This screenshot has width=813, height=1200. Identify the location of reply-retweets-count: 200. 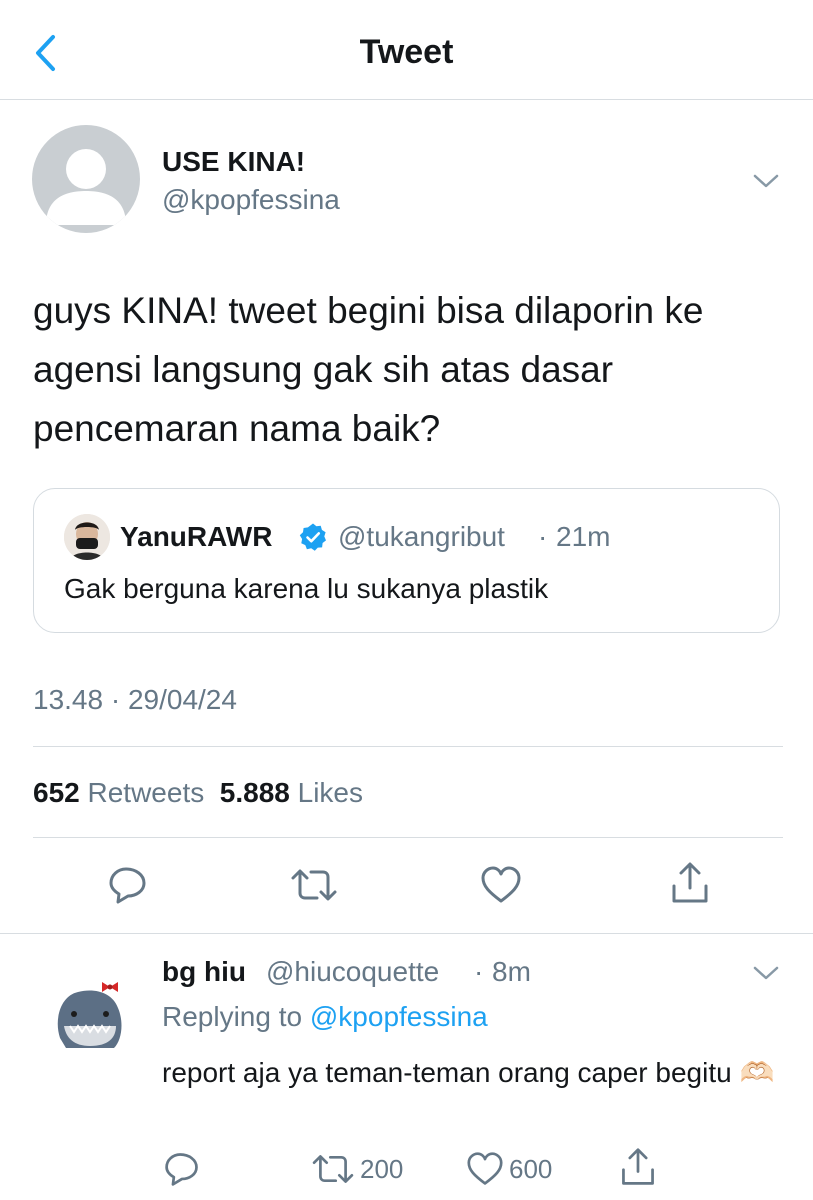
(382, 1169).